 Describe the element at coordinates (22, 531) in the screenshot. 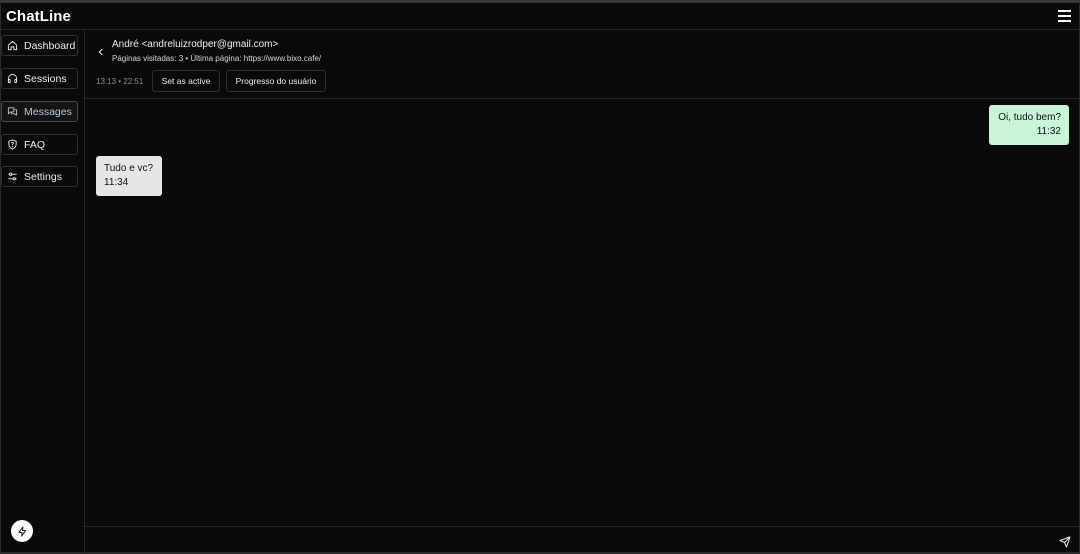

I see `lightning-icon` at that location.